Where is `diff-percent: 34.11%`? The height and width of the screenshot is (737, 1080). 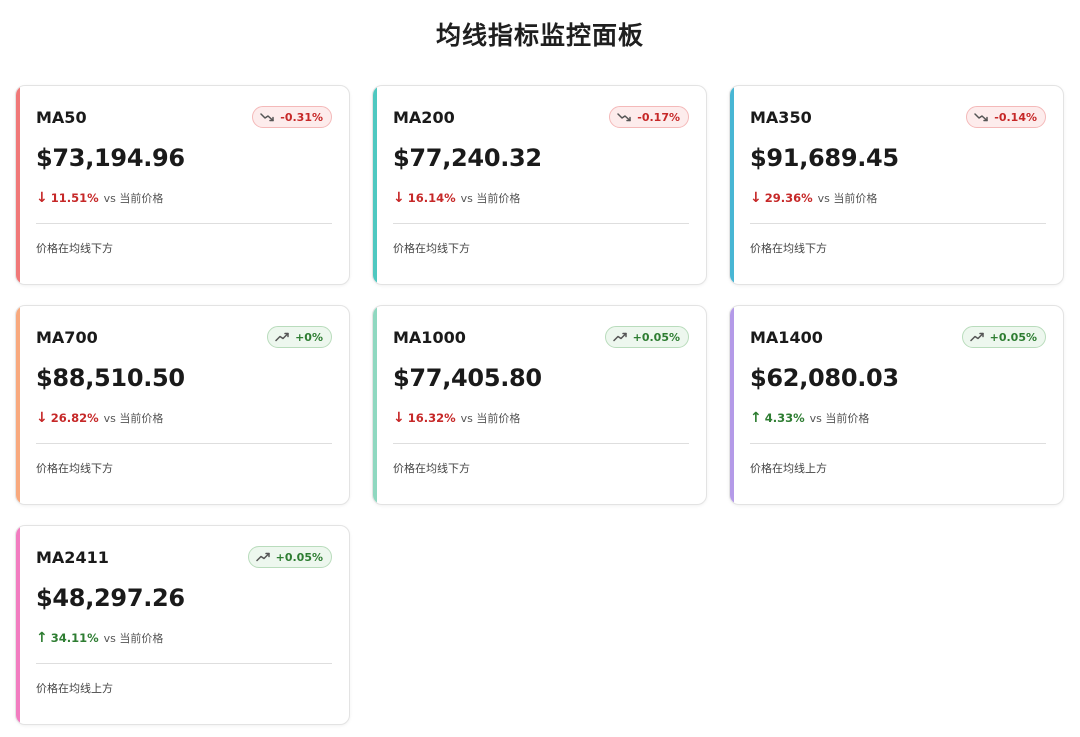 diff-percent: 34.11% is located at coordinates (74, 638).